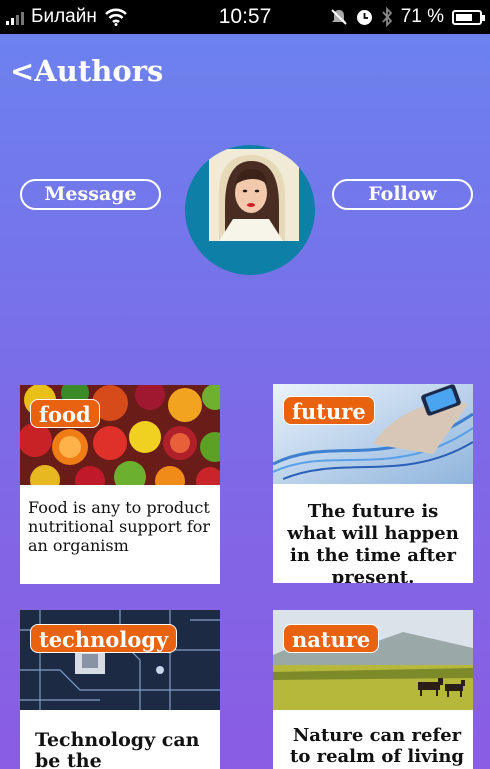  Describe the element at coordinates (65, 413) in the screenshot. I see `topic-tag: food` at that location.